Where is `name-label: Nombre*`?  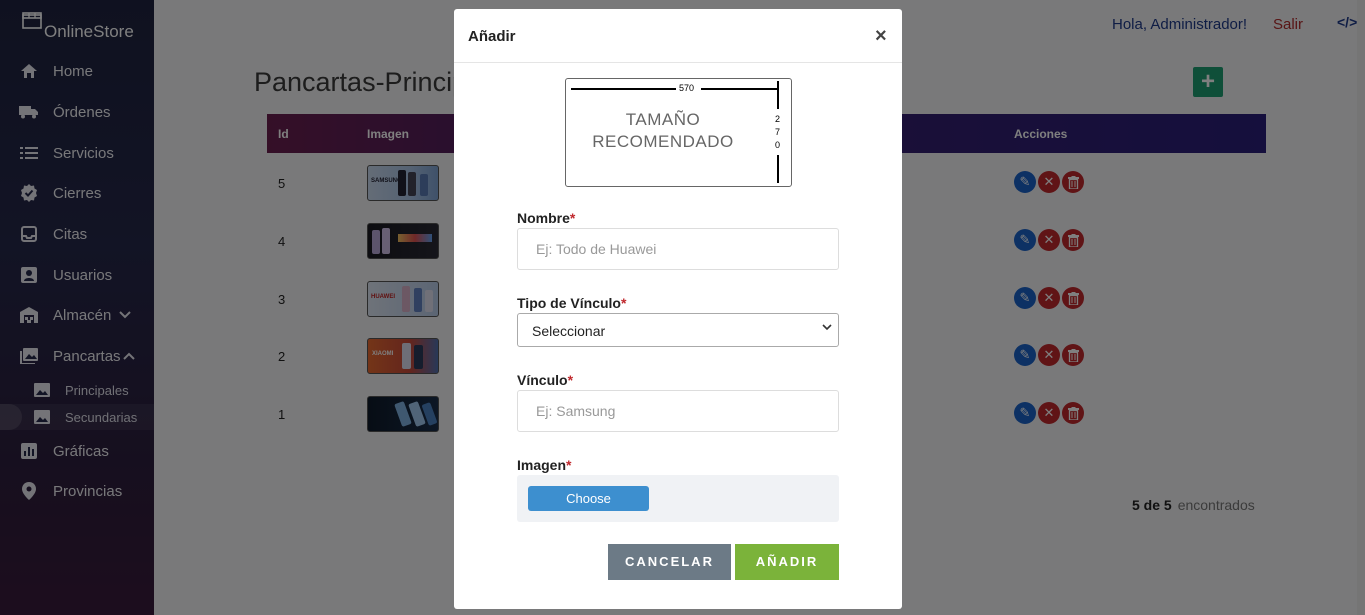 name-label: Nombre* is located at coordinates (546, 218).